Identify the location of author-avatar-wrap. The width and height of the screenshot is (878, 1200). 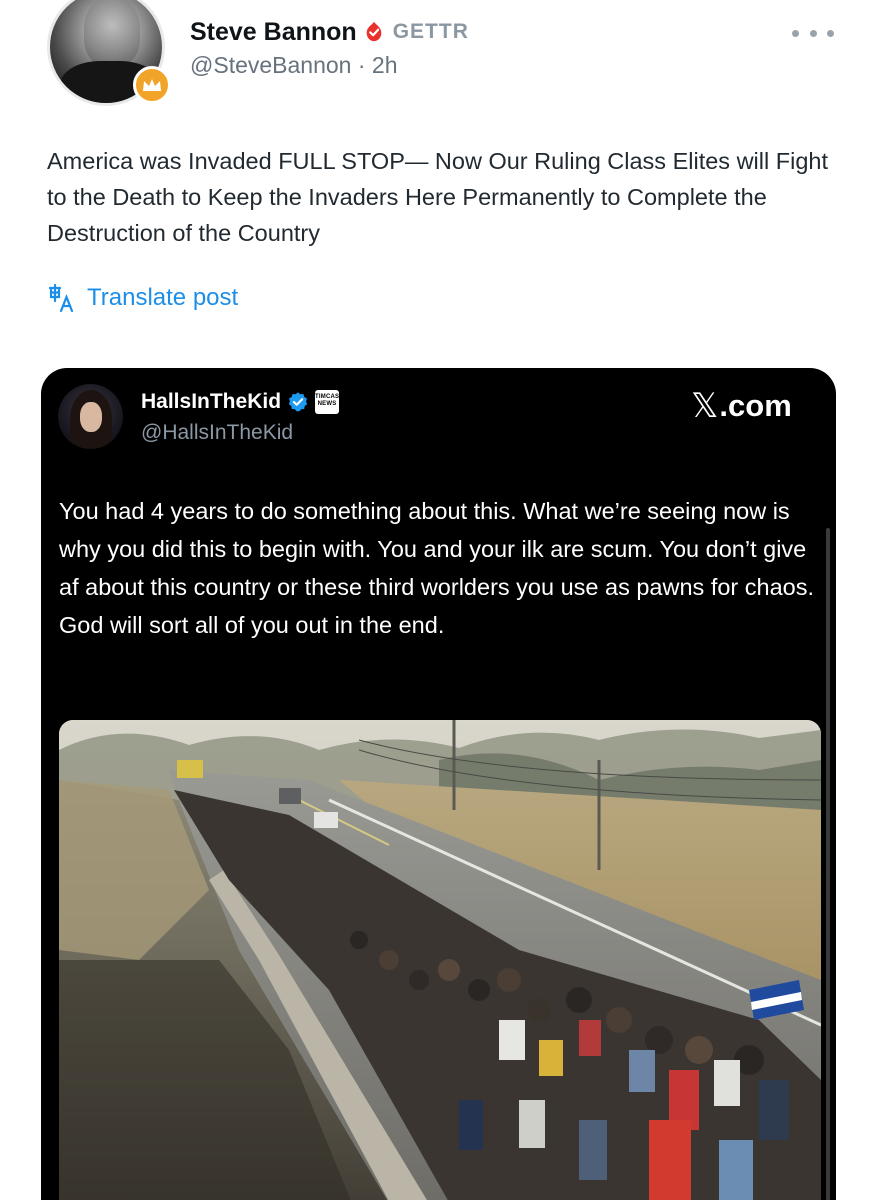
(110, 53).